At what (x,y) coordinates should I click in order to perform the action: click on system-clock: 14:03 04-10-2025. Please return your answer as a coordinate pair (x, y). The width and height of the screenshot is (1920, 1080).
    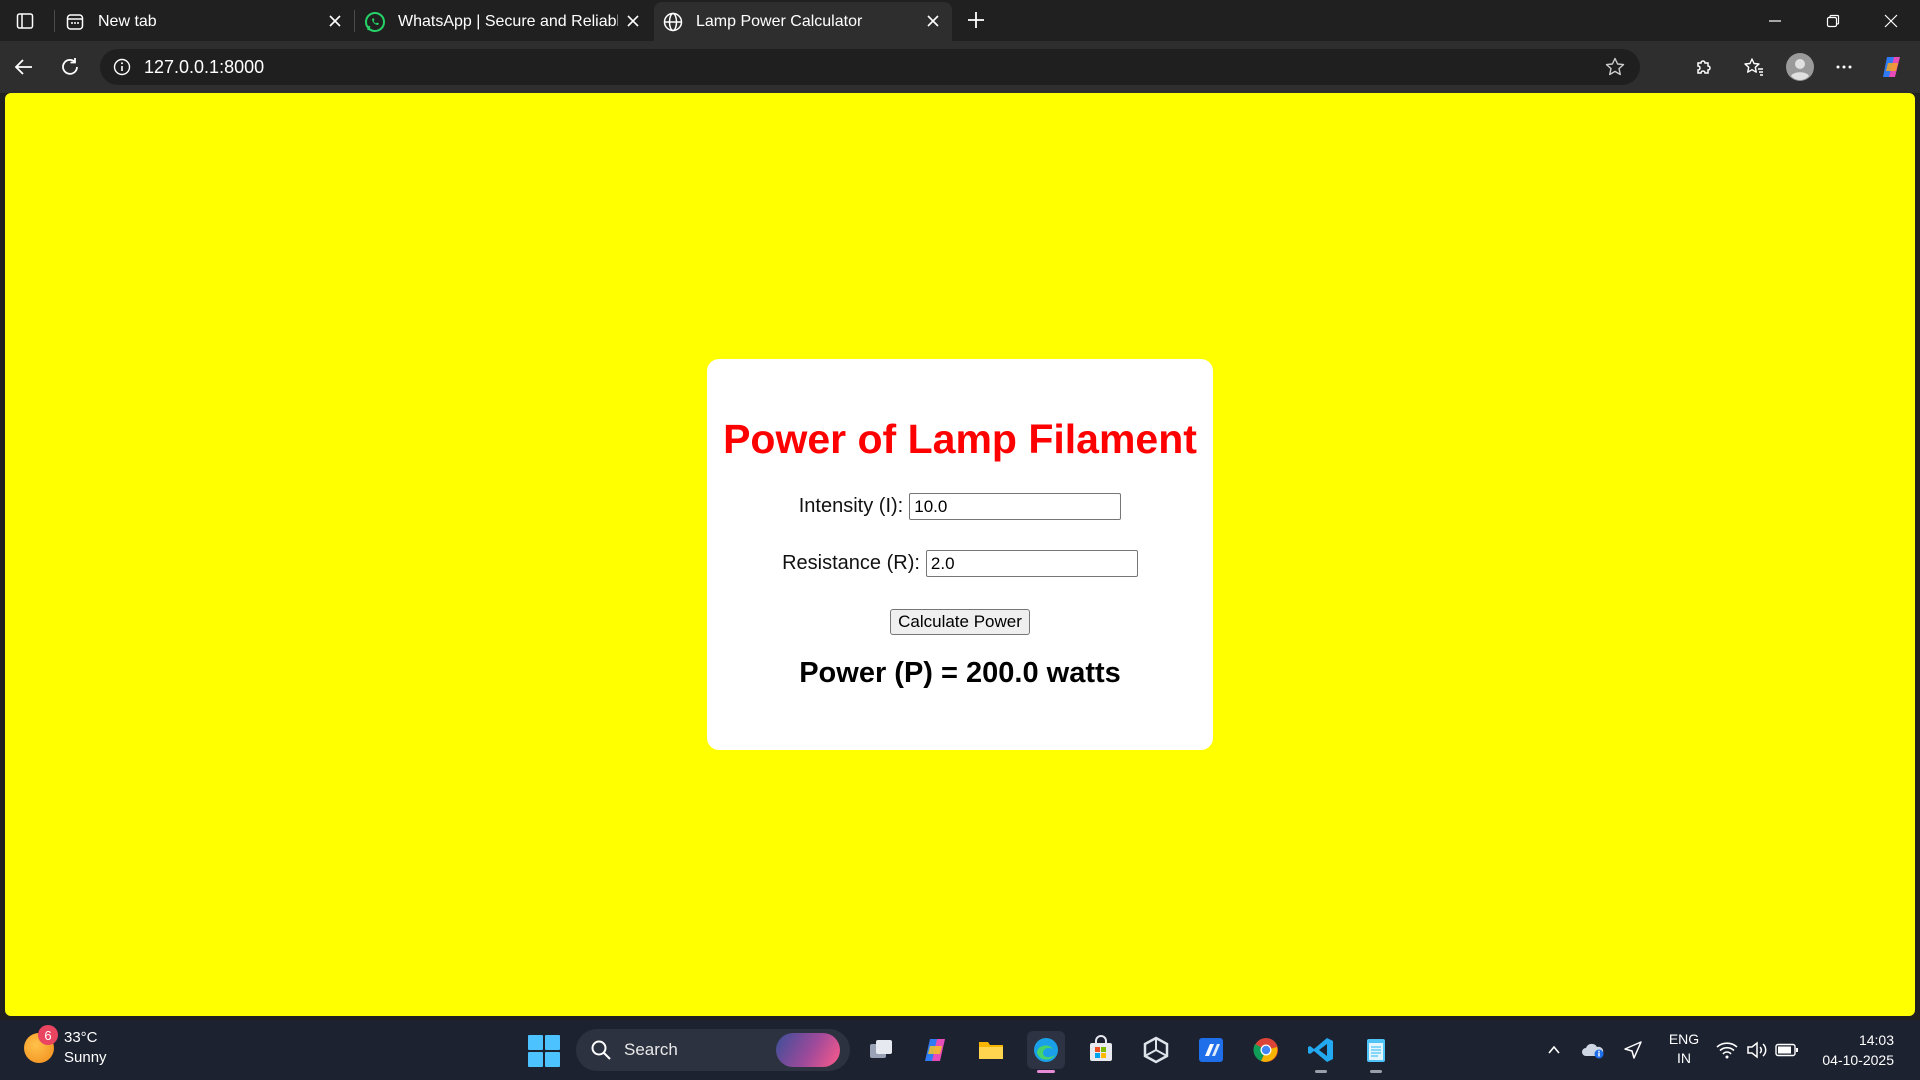
    Looking at the image, I should click on (1854, 1050).